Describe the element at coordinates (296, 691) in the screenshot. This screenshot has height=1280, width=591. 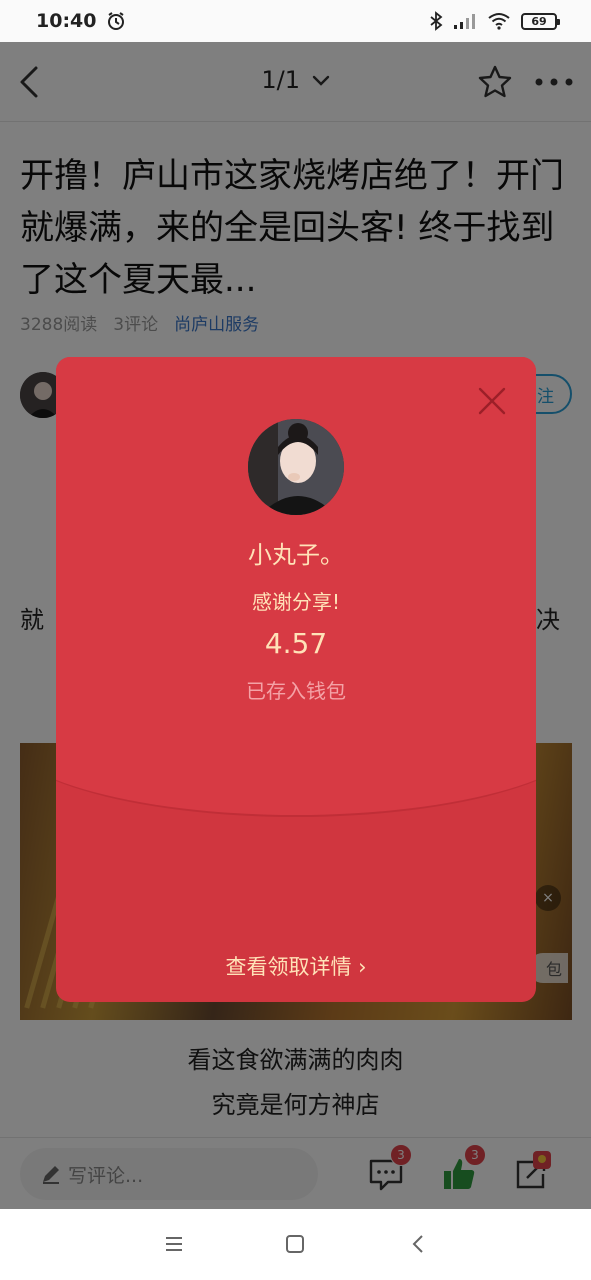
I see `wallet-status: 已存入钱包` at that location.